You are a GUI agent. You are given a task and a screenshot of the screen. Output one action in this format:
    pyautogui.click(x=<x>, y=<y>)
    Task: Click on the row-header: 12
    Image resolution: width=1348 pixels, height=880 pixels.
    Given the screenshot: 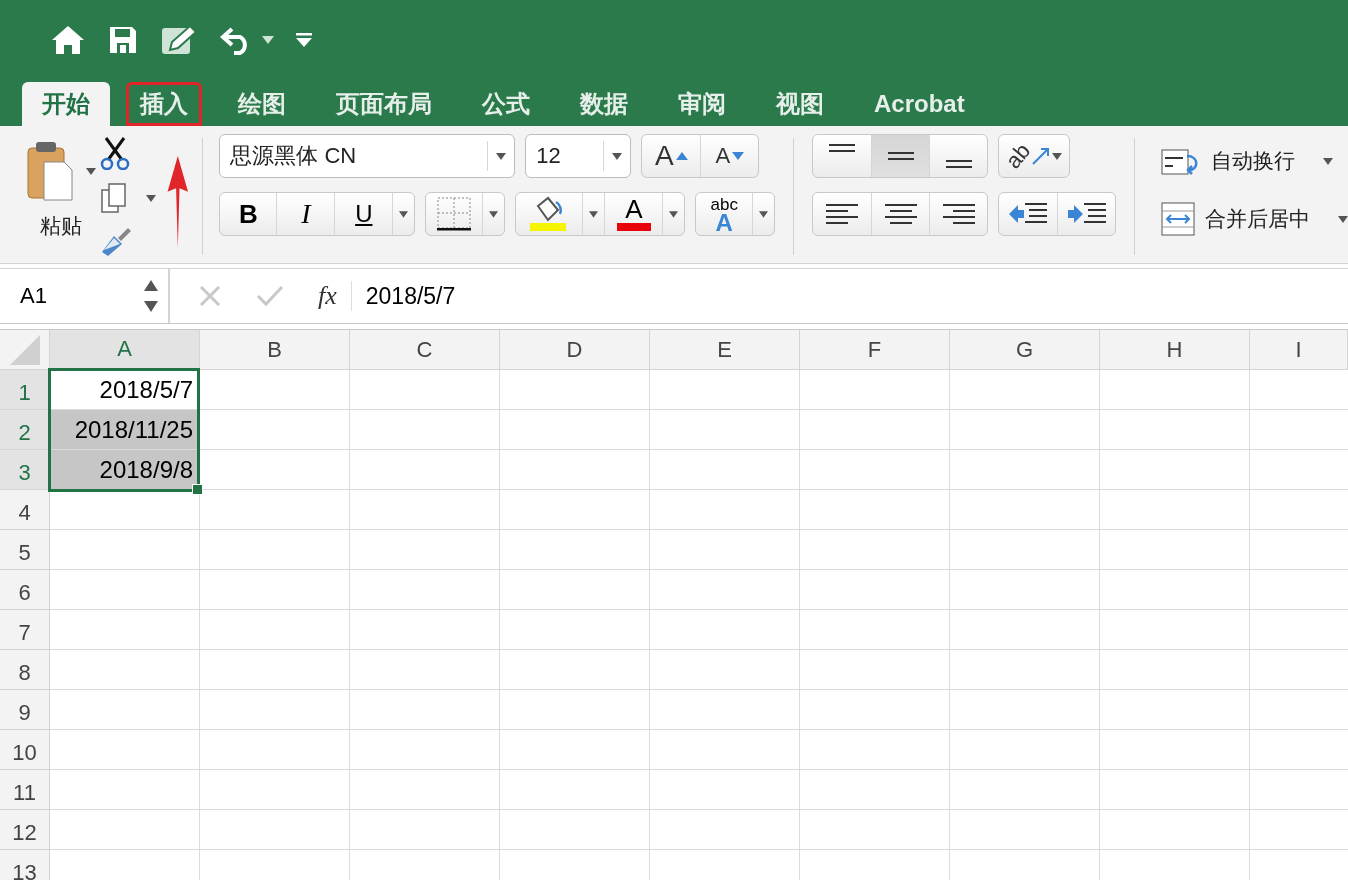 What is the action you would take?
    pyautogui.click(x=25, y=830)
    